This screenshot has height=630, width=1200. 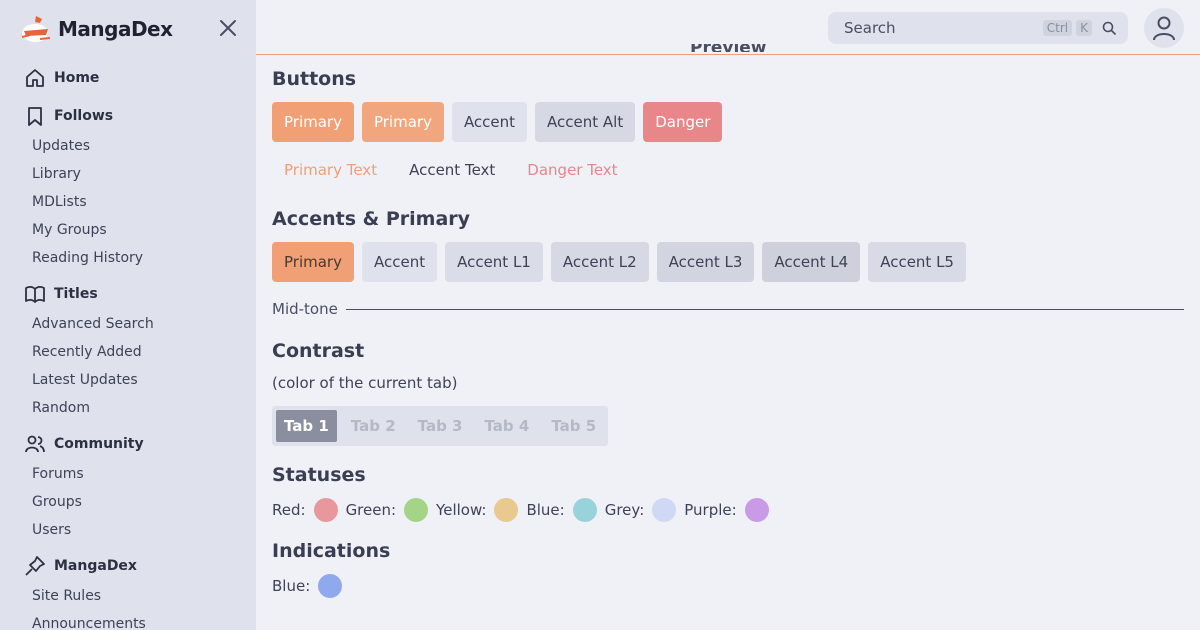 I want to click on sidebar-section-home: Home, so click(x=128, y=78).